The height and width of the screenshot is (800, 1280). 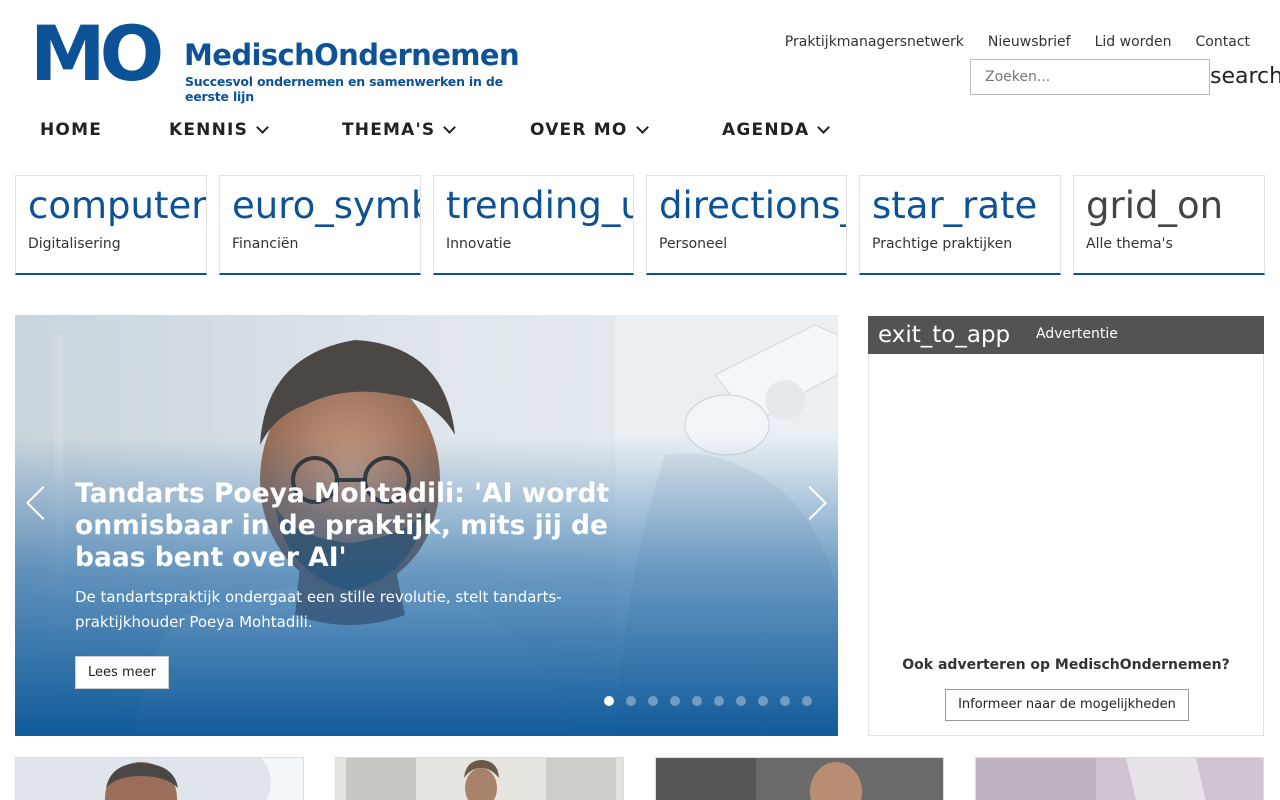 I want to click on grid-on-icon: grid_on, so click(x=1155, y=205).